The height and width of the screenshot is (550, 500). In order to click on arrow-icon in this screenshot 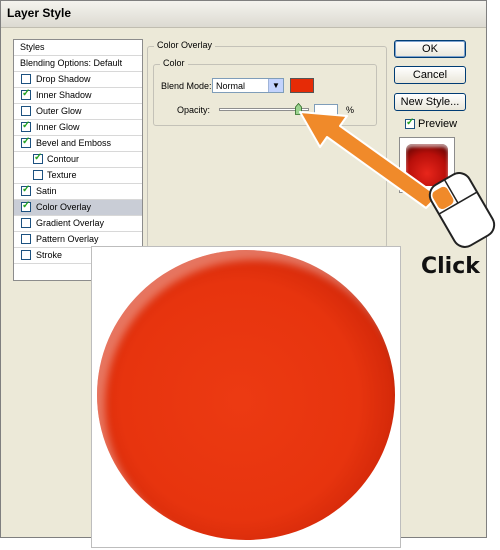, I will do `click(369, 160)`.